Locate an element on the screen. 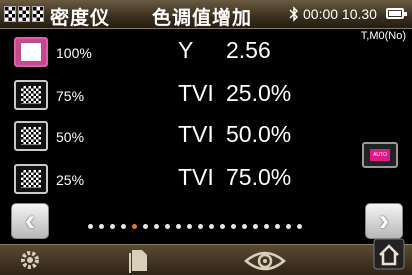  patch-percent: 50% is located at coordinates (70, 137).